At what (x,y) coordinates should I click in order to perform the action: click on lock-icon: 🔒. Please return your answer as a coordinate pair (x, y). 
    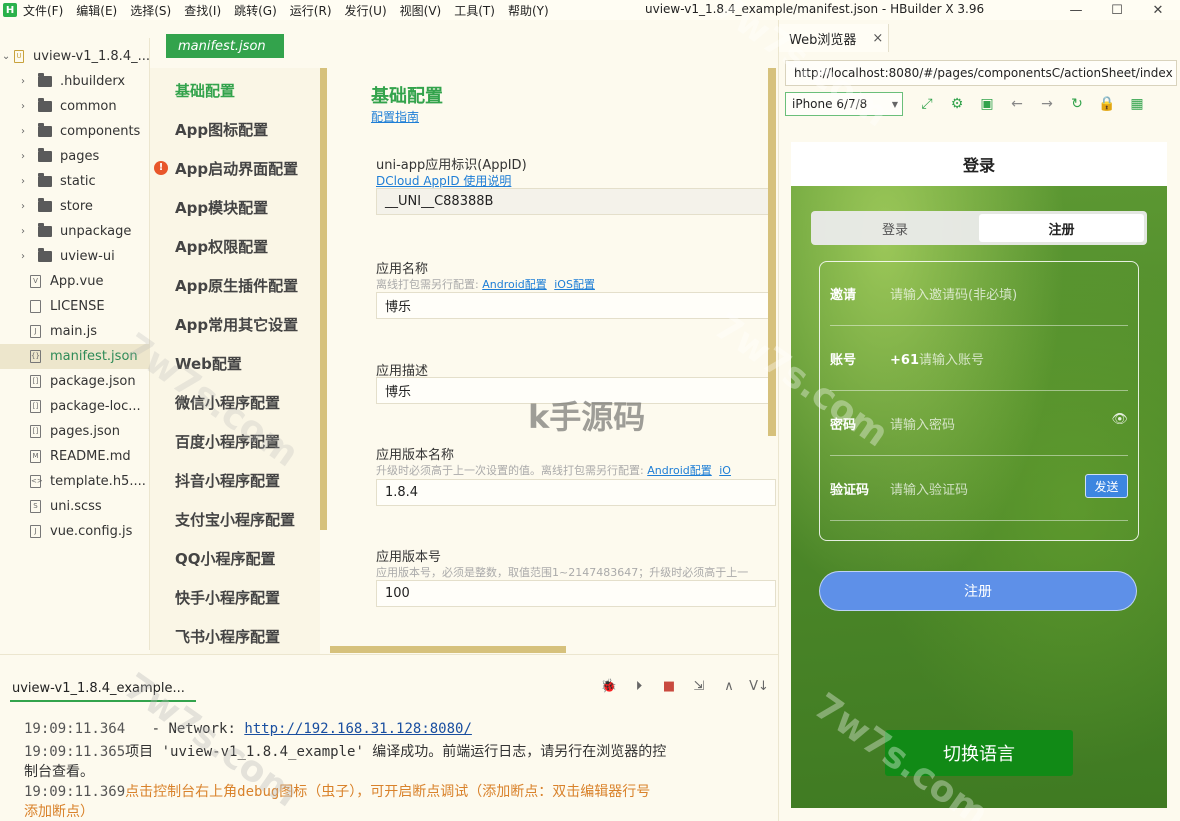
    Looking at the image, I should click on (1107, 104).